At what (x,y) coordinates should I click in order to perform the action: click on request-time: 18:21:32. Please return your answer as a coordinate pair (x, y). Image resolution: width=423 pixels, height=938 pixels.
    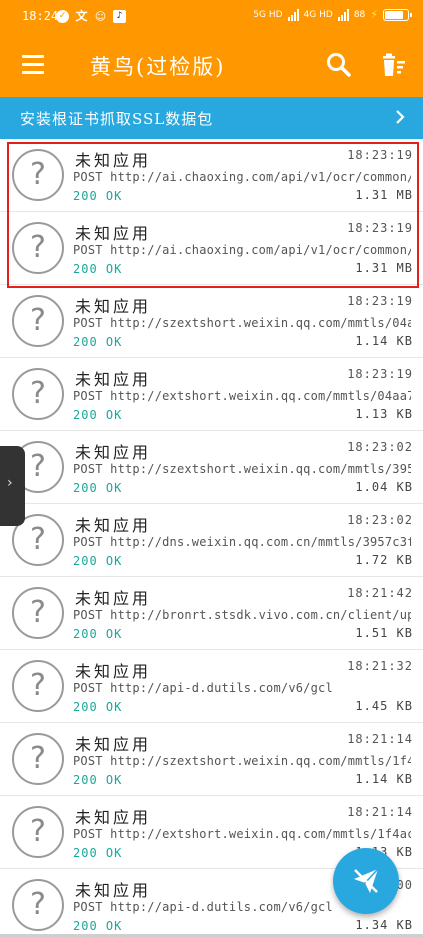
    Looking at the image, I should click on (380, 666).